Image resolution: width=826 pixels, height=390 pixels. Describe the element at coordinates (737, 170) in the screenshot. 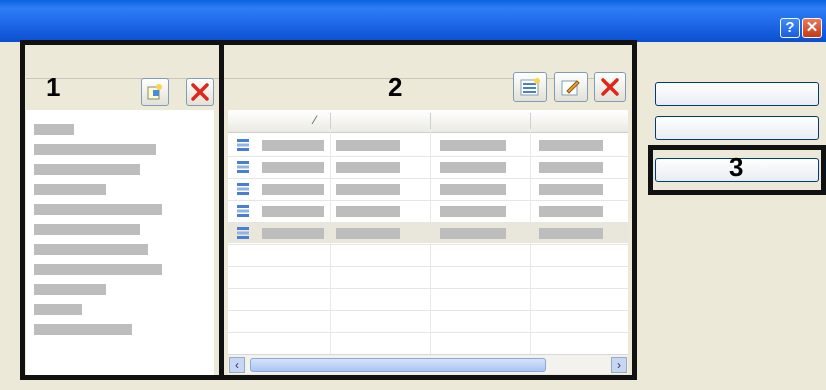

I see `panel-3-highlight` at that location.